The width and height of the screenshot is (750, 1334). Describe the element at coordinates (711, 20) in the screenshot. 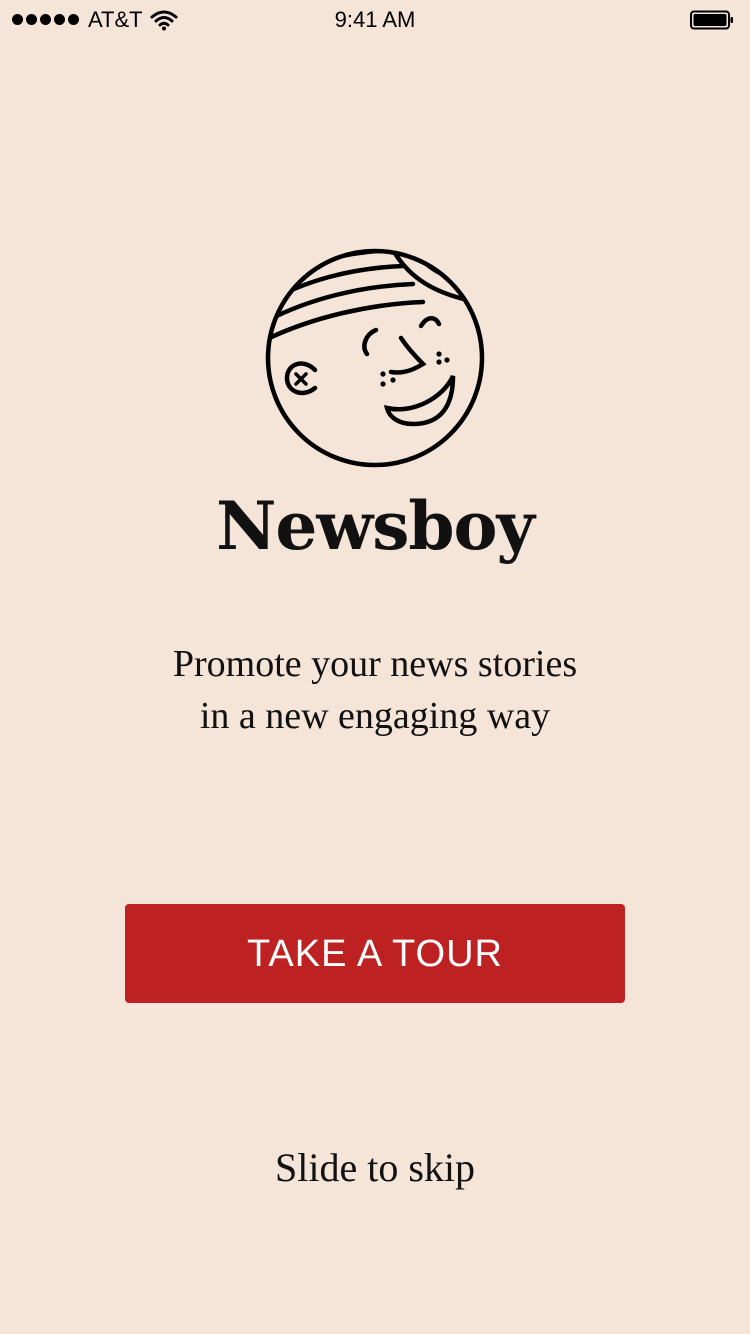

I see `battery-icon` at that location.